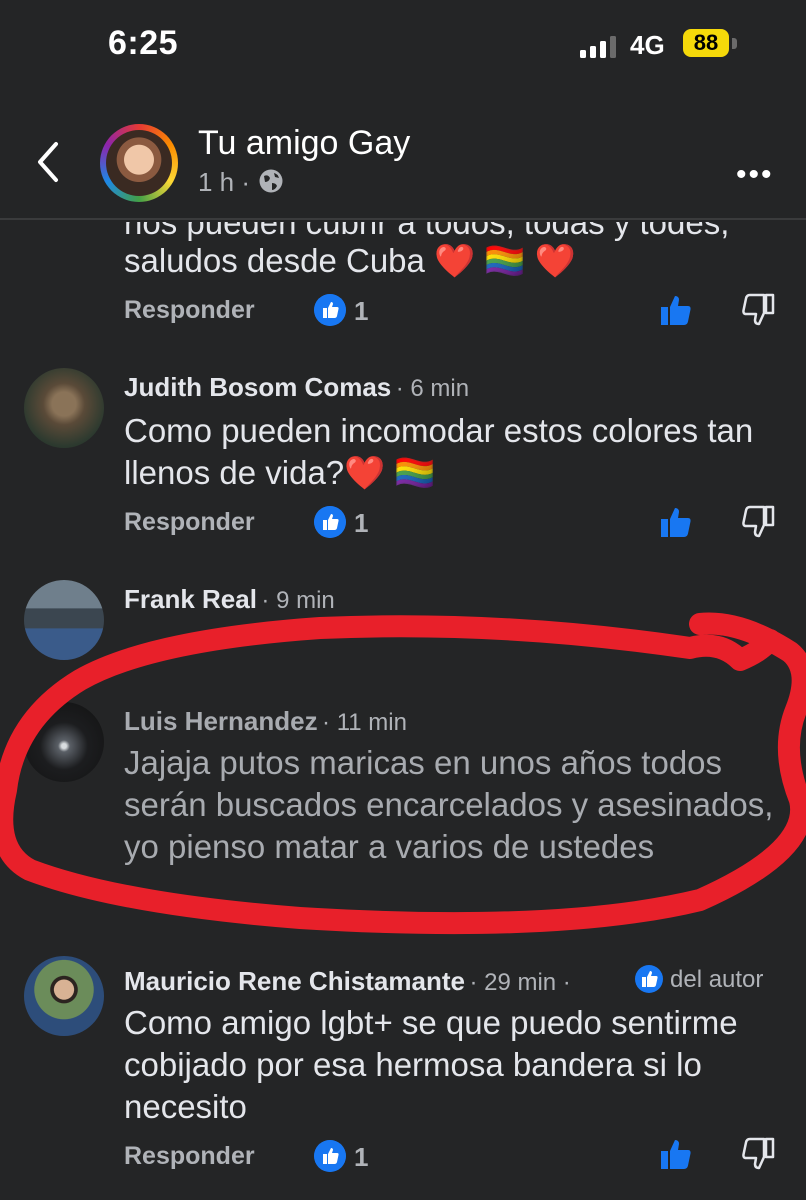  I want to click on author-badge-icon, so click(649, 979).